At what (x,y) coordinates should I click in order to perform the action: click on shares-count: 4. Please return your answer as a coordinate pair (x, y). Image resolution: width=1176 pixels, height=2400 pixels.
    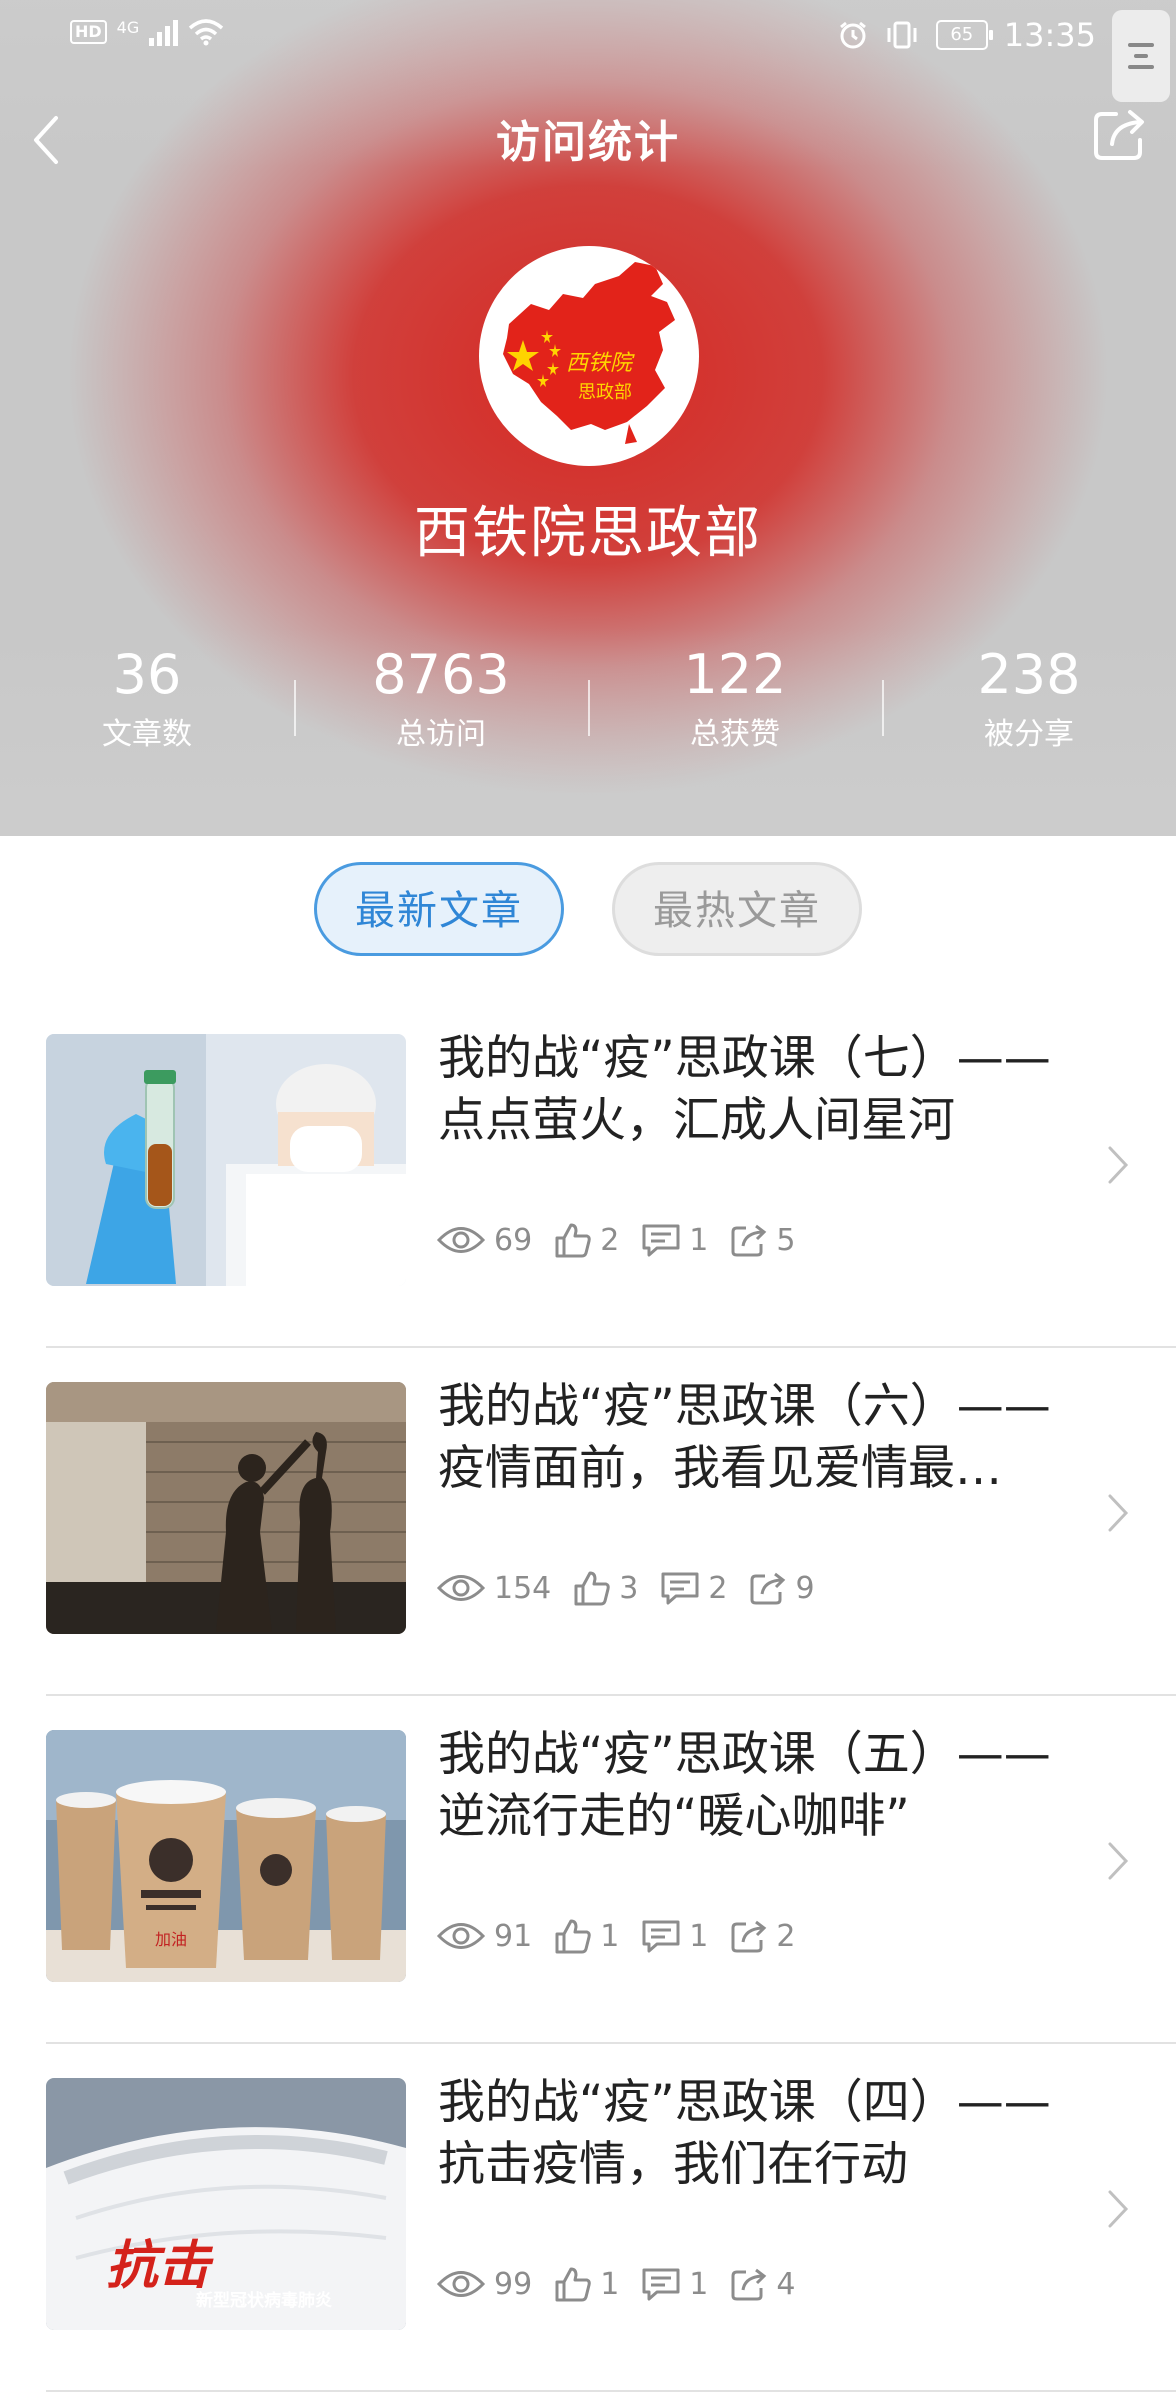
    Looking at the image, I should click on (786, 2284).